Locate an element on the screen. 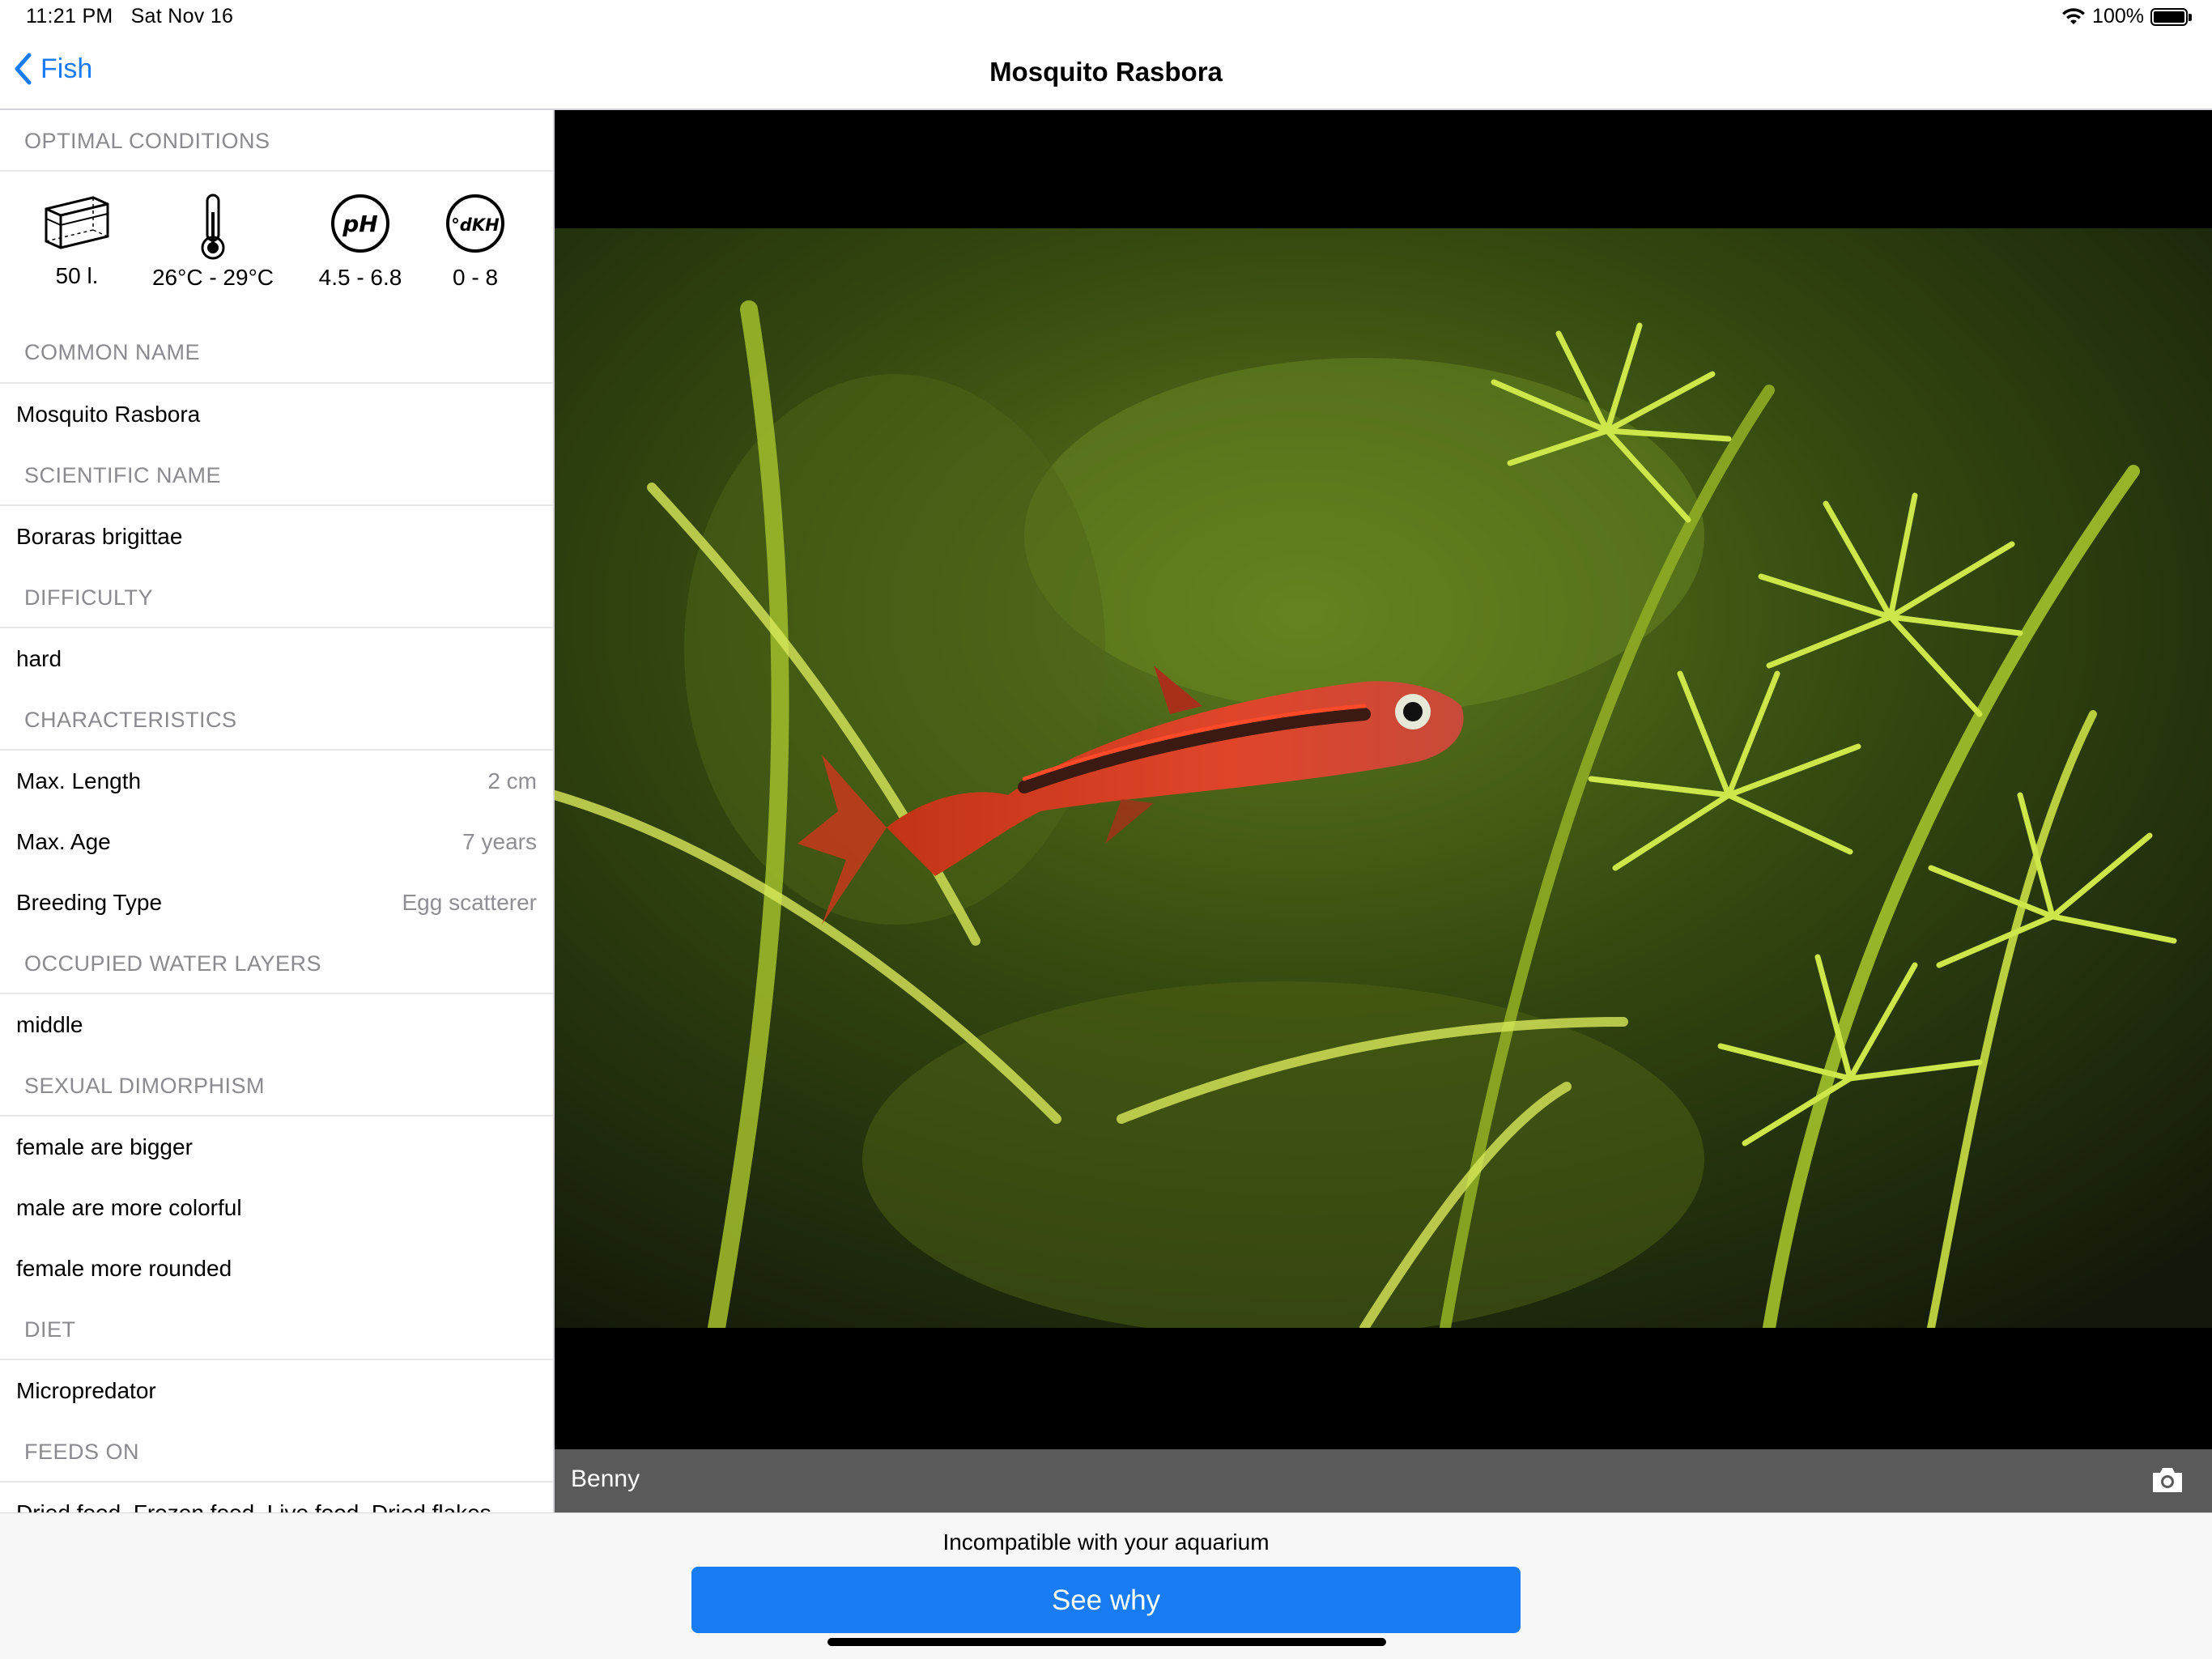 Image resolution: width=2212 pixels, height=1659 pixels. section-header-water-layers: OCCUPIED WATER LAYERS is located at coordinates (276, 964).